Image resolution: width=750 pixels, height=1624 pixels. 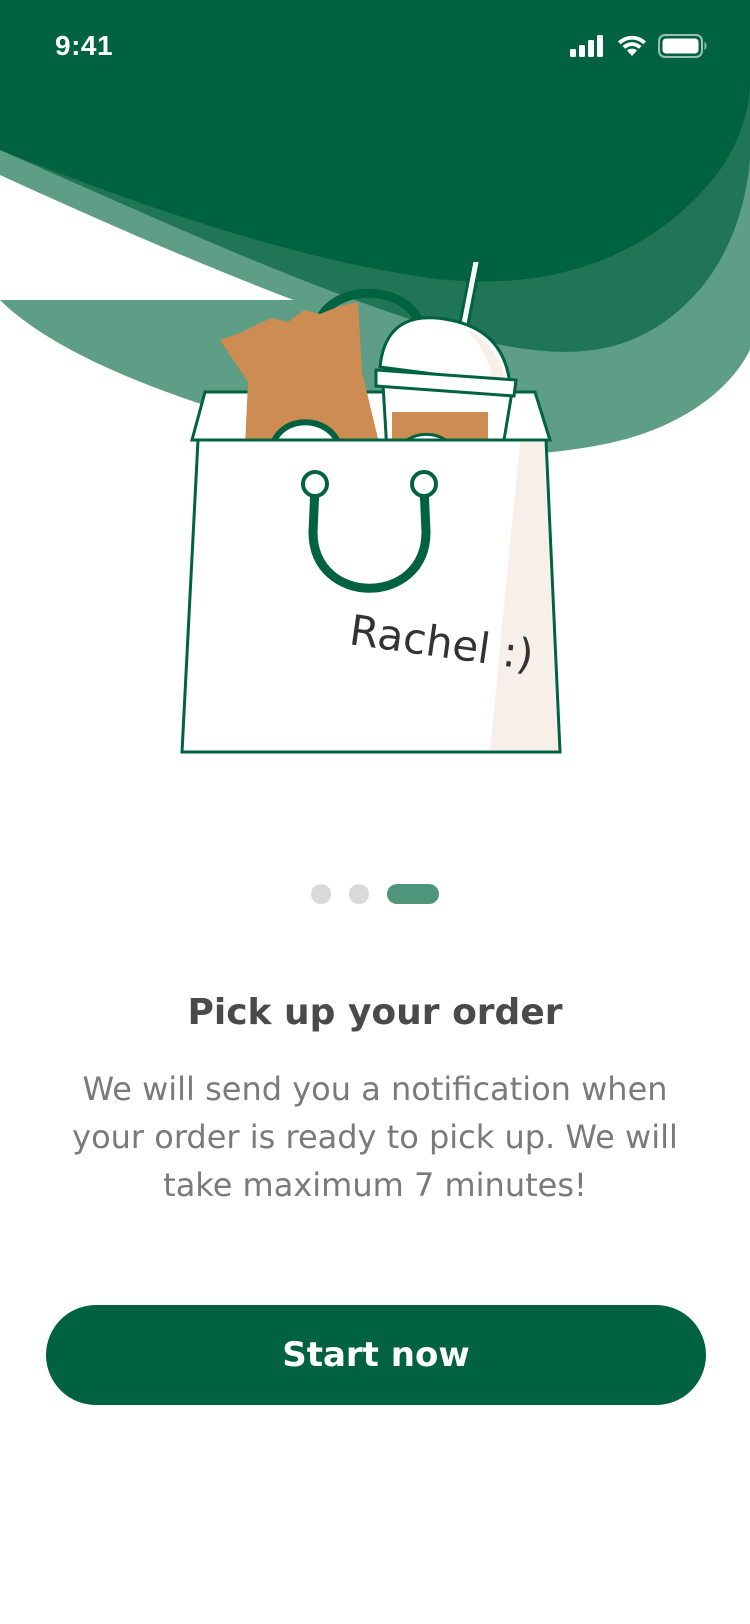 I want to click on handle-grommet-right, so click(x=424, y=484).